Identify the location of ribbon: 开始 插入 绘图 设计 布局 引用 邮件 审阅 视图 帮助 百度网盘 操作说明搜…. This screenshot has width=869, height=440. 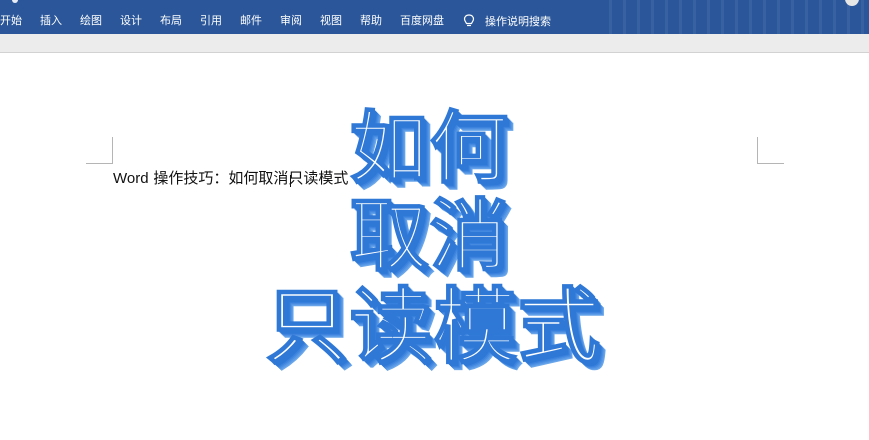
(434, 17).